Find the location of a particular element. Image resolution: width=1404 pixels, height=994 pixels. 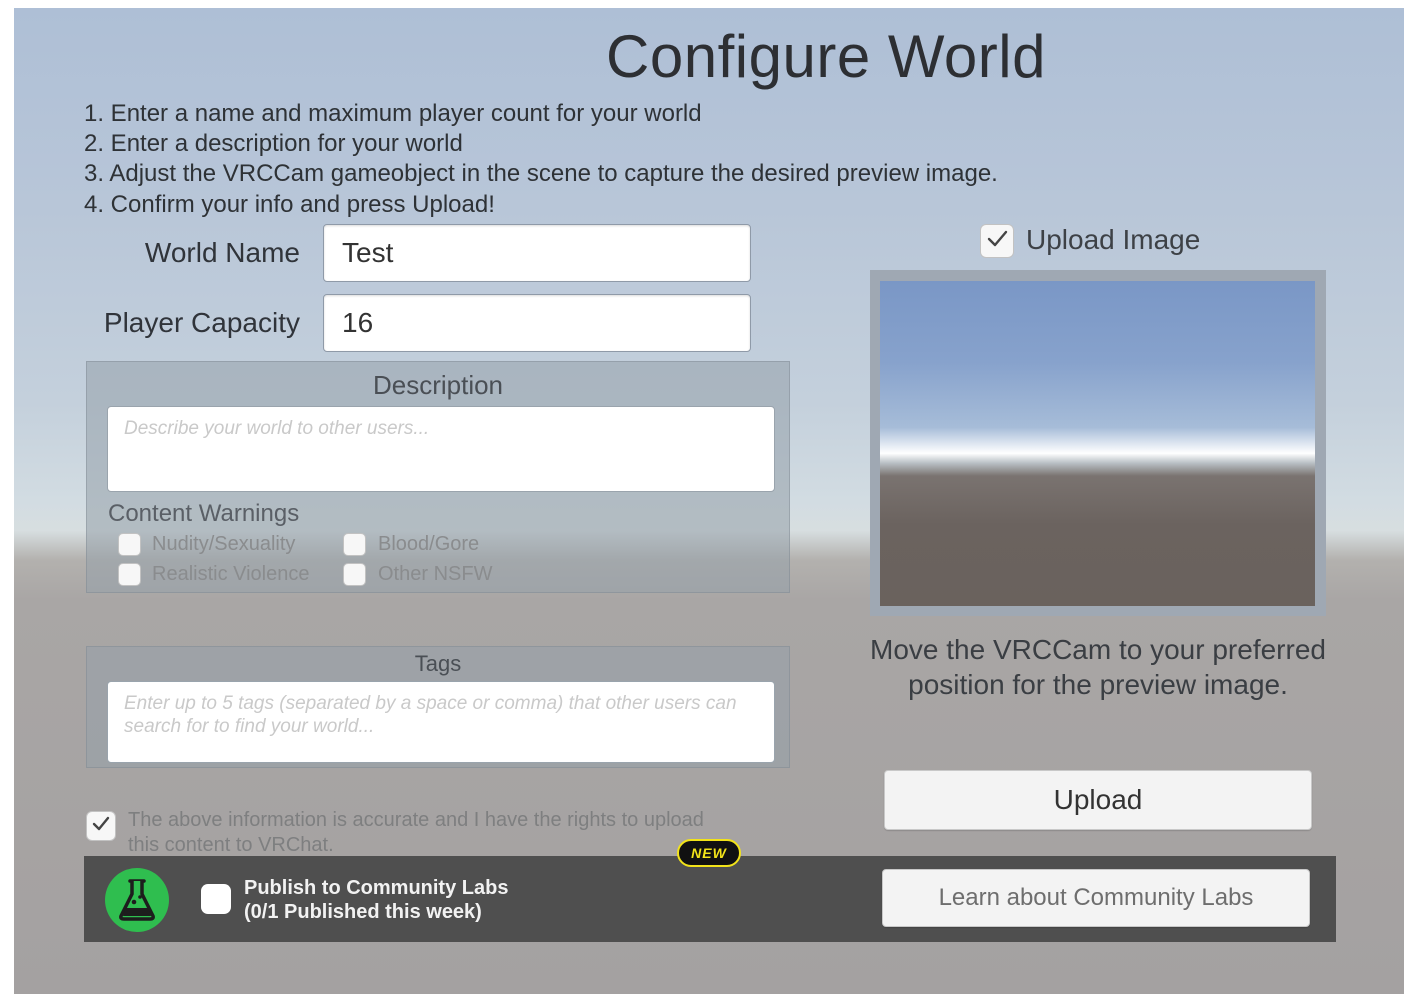

nudity-sexuality-label: Nudity/Sexuality is located at coordinates (224, 544).